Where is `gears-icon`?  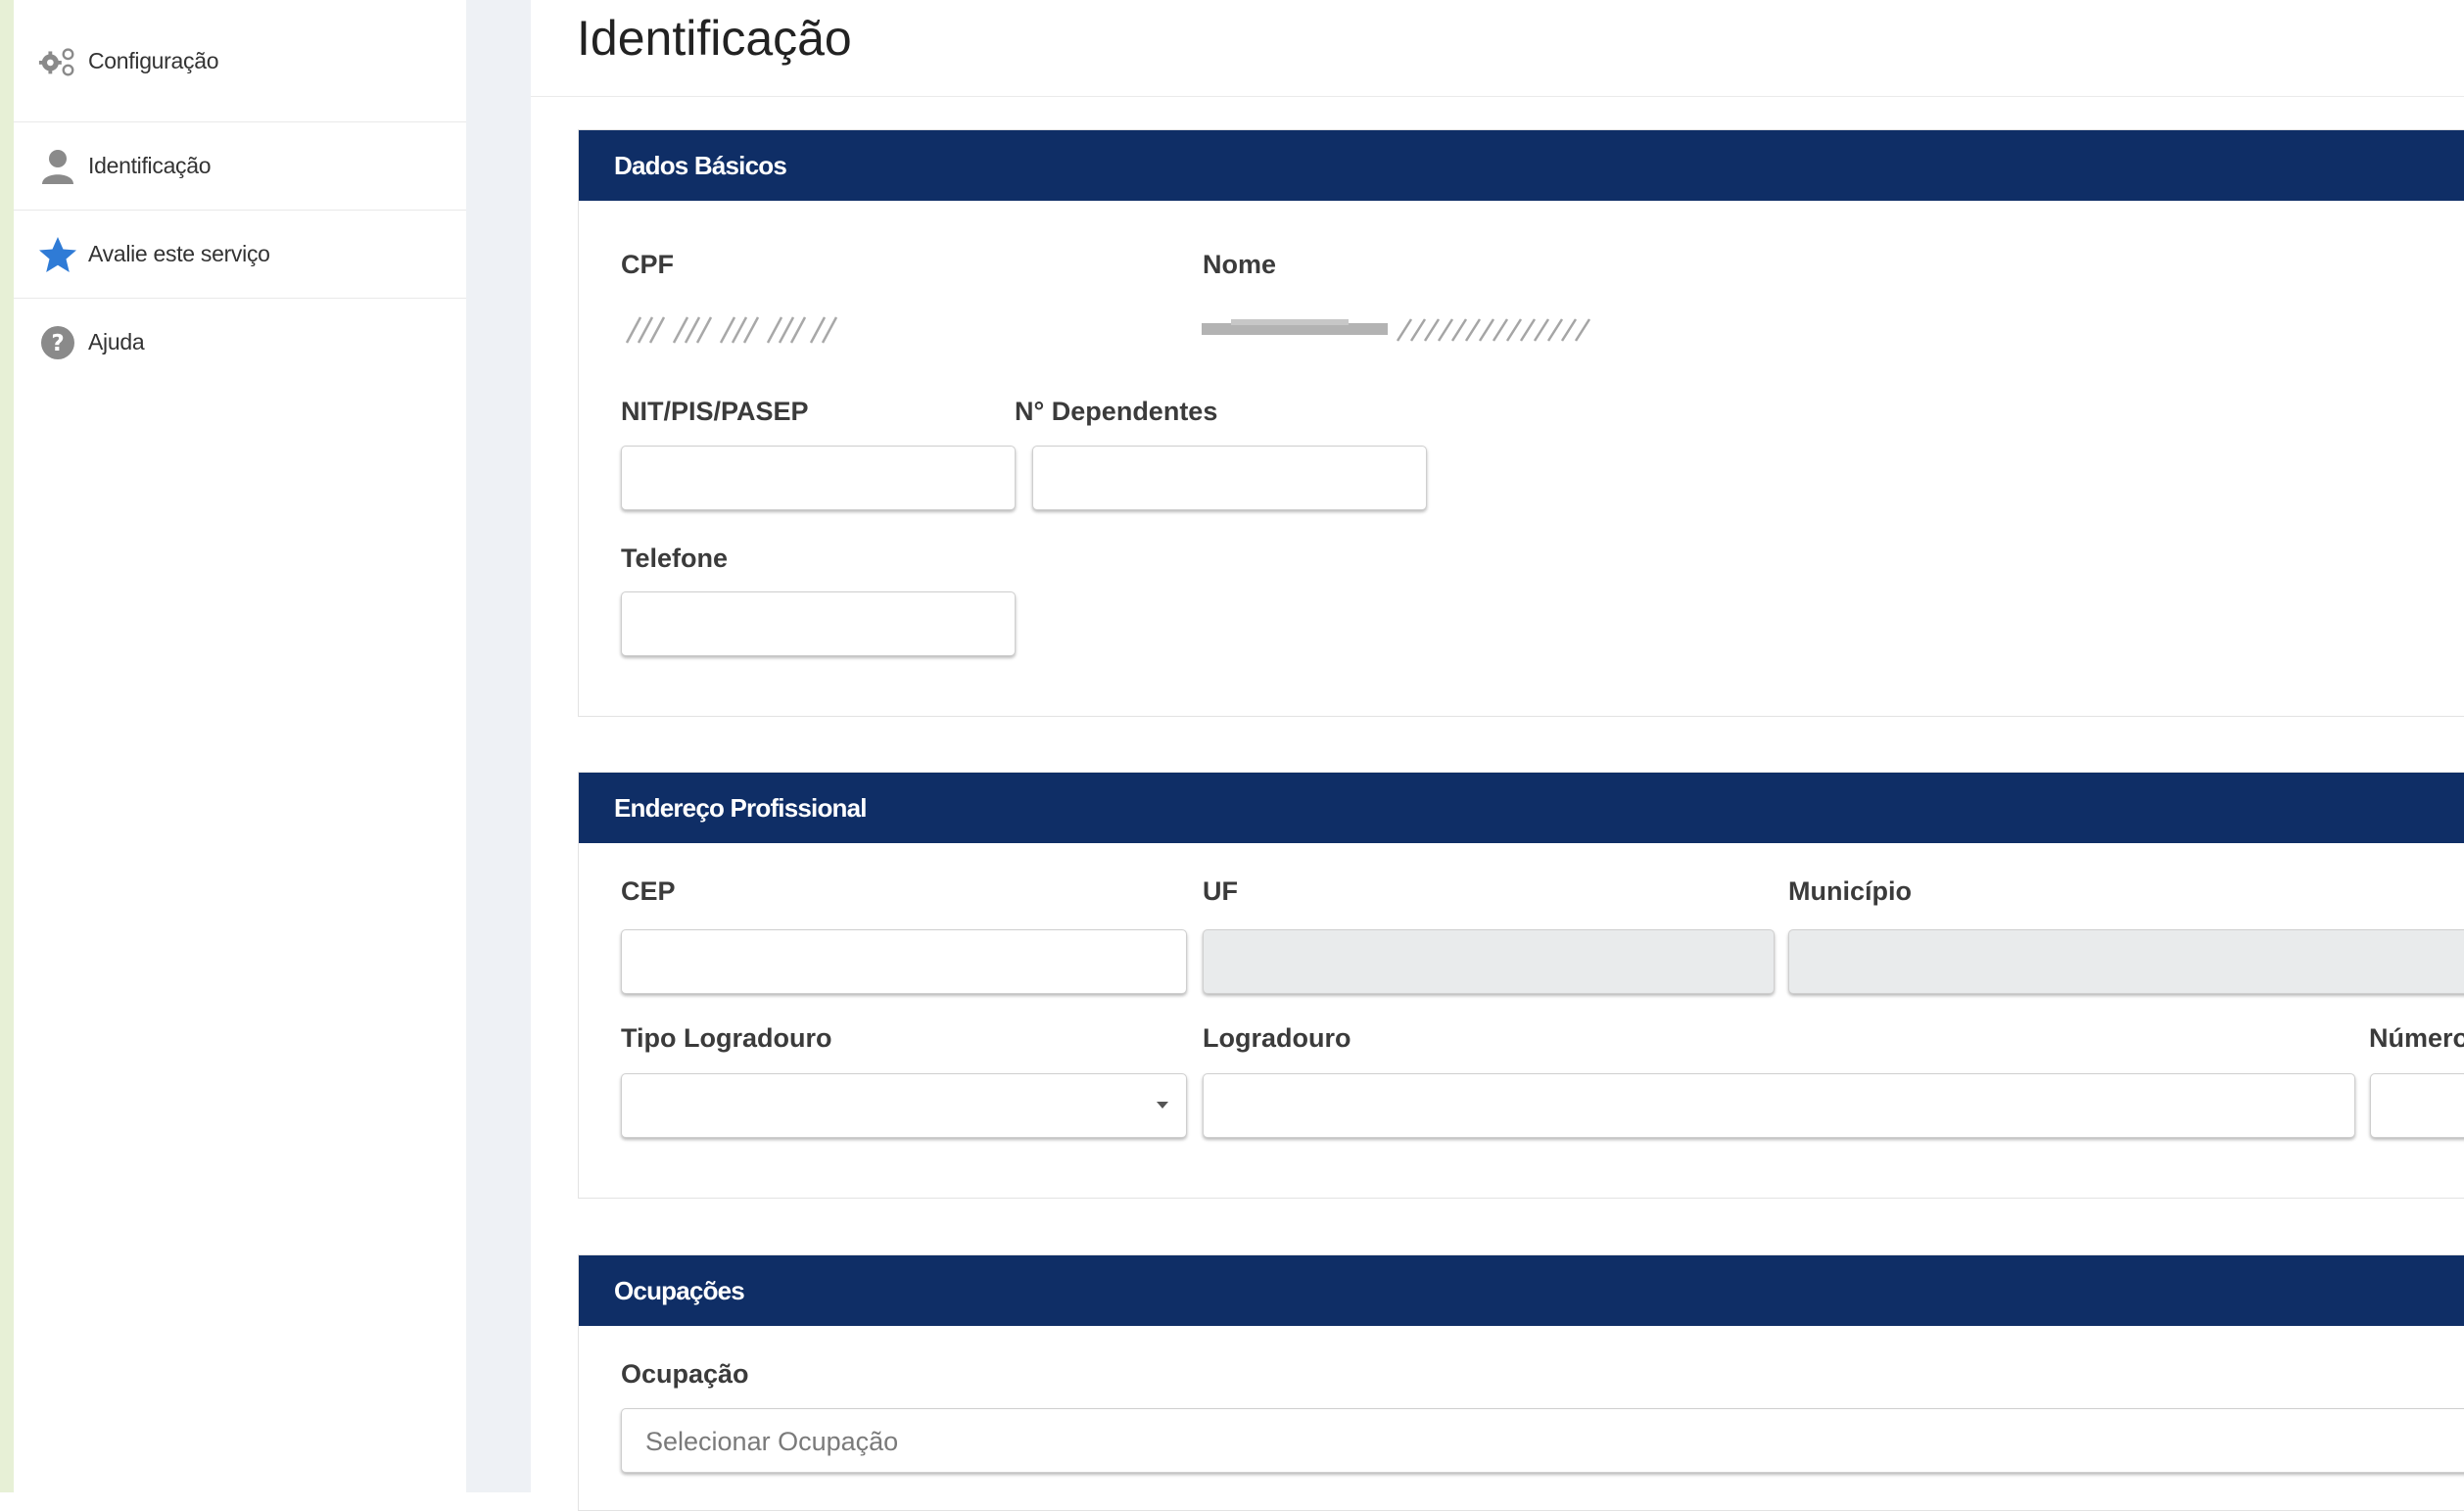 gears-icon is located at coordinates (57, 60).